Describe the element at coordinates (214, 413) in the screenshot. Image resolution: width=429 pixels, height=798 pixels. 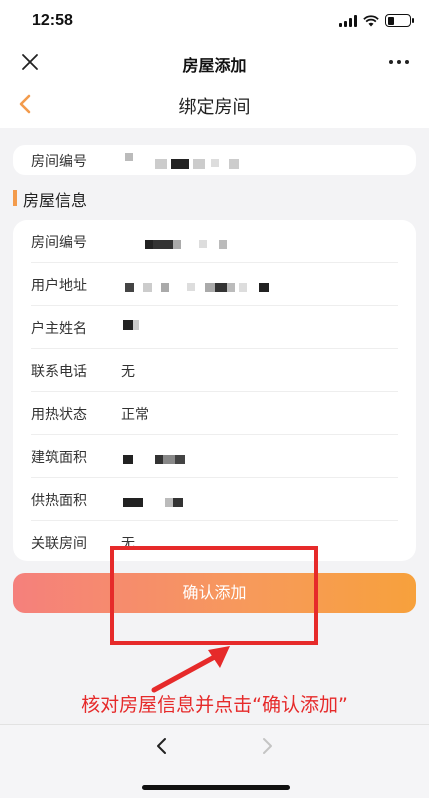
I see `info-row-heating-status: 用热状态 正常` at that location.